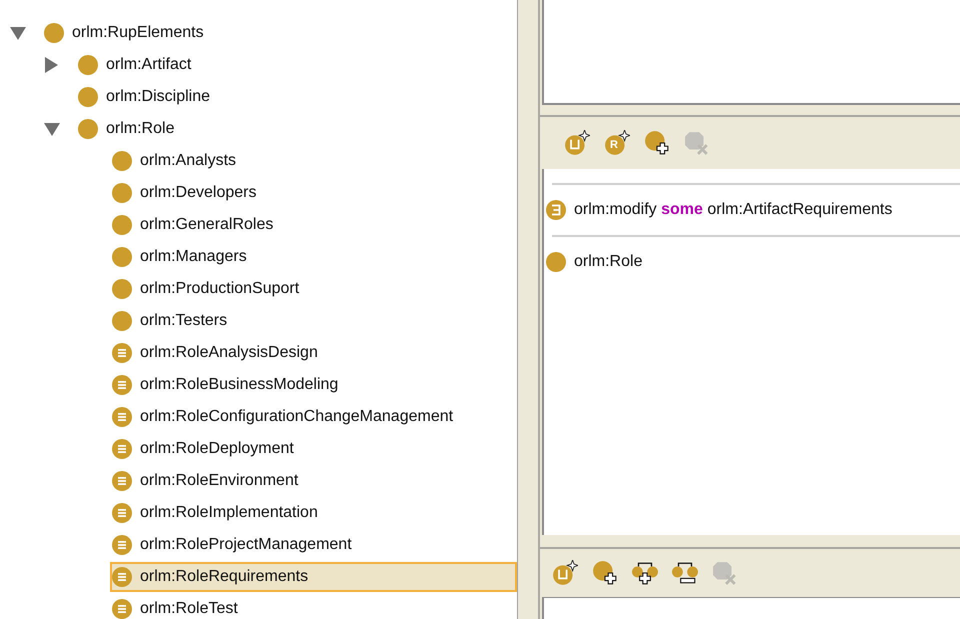 The height and width of the screenshot is (619, 960). Describe the element at coordinates (313, 513) in the screenshot. I see `tree-item: orlm:RoleImplementation` at that location.